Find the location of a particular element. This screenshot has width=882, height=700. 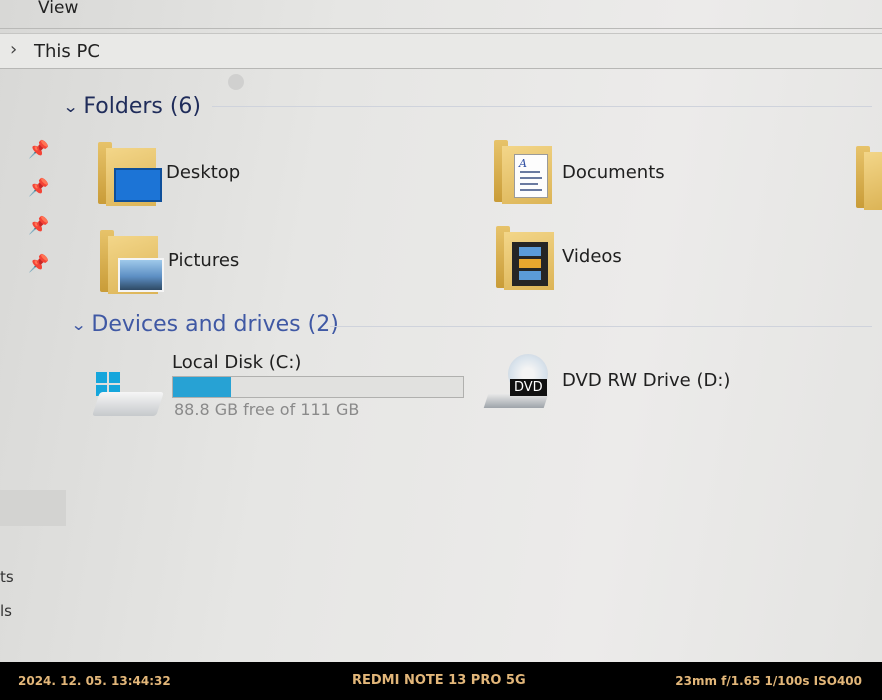

disk-capacity-fill is located at coordinates (202, 387).